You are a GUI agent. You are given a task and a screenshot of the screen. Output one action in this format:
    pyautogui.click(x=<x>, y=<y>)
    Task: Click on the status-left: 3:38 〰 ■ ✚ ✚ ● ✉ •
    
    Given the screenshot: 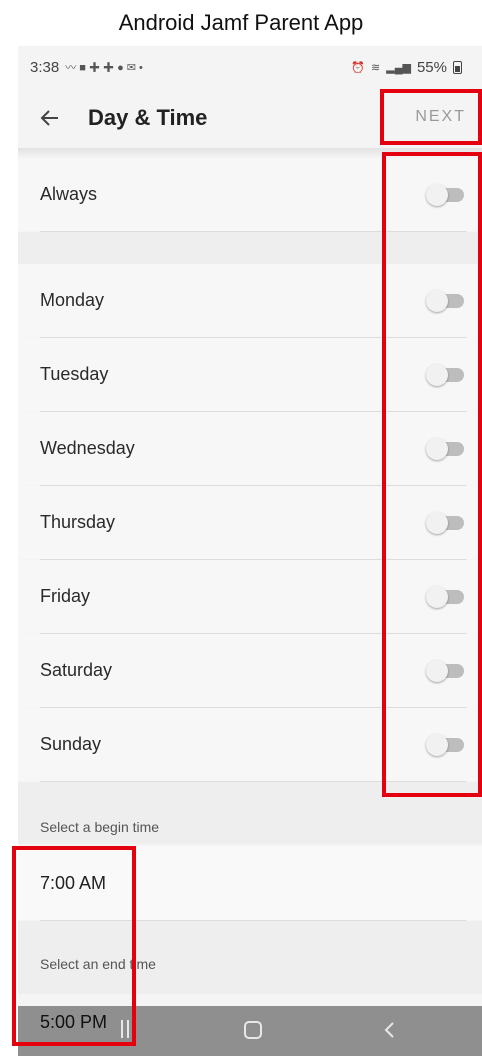 What is the action you would take?
    pyautogui.click(x=86, y=67)
    